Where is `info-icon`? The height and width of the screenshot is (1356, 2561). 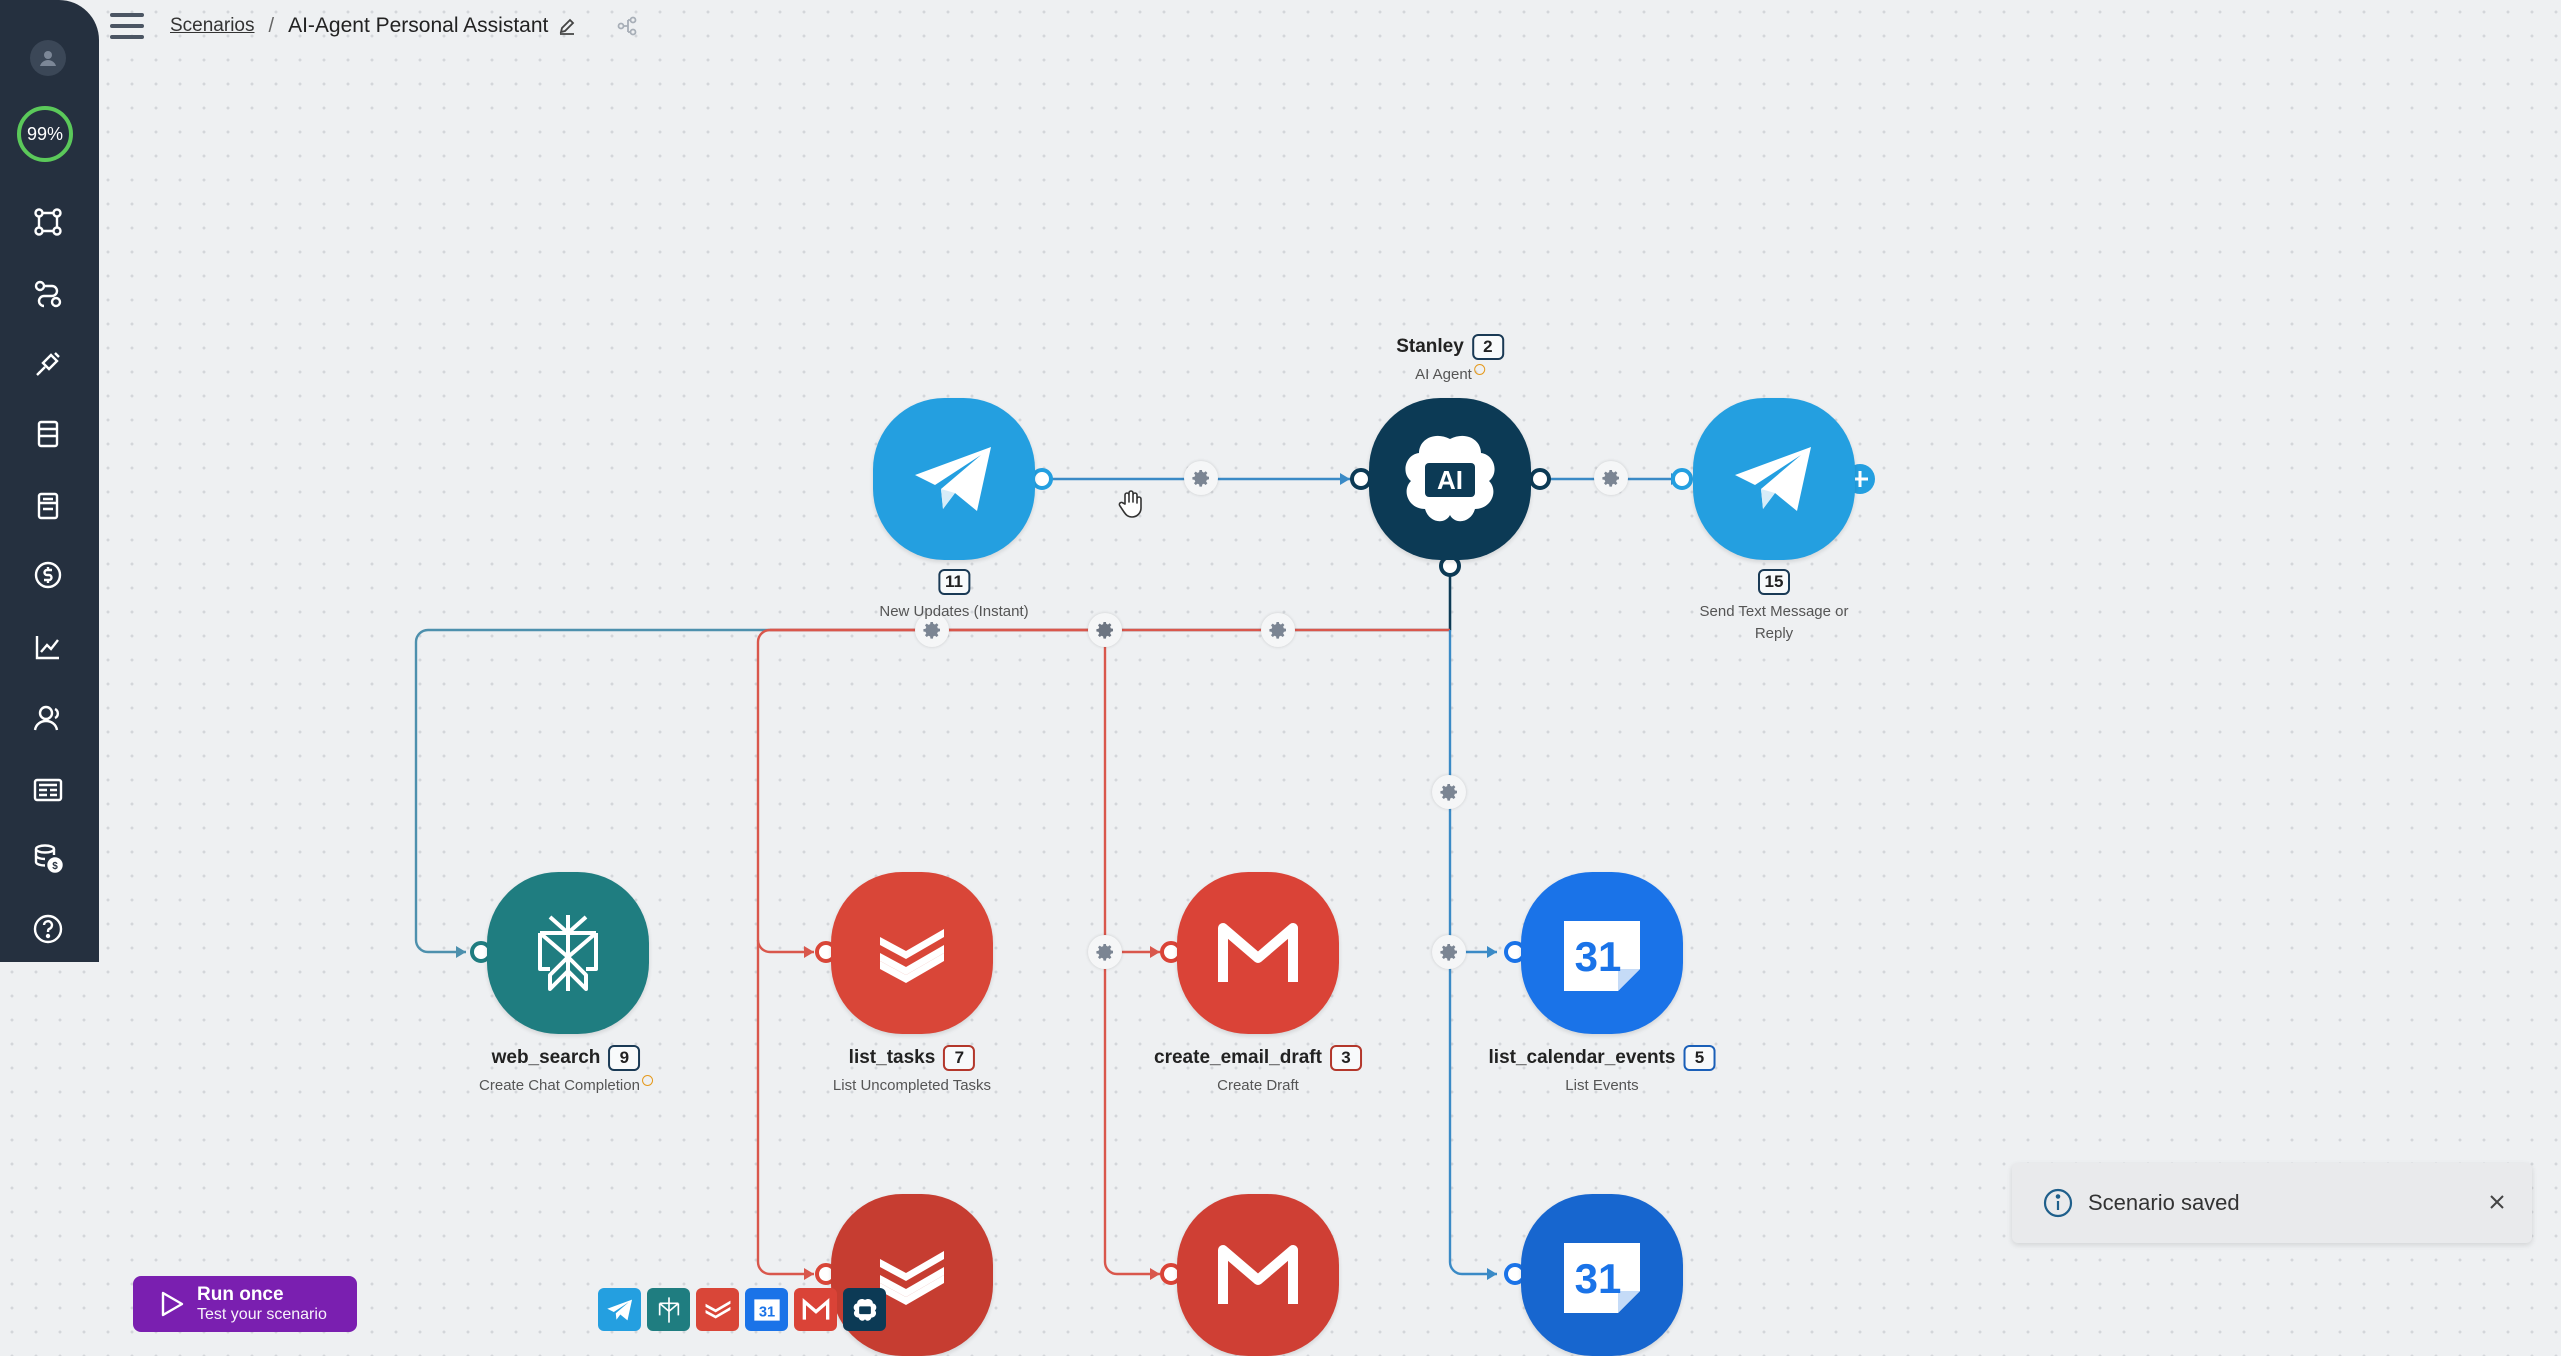 info-icon is located at coordinates (2058, 1203).